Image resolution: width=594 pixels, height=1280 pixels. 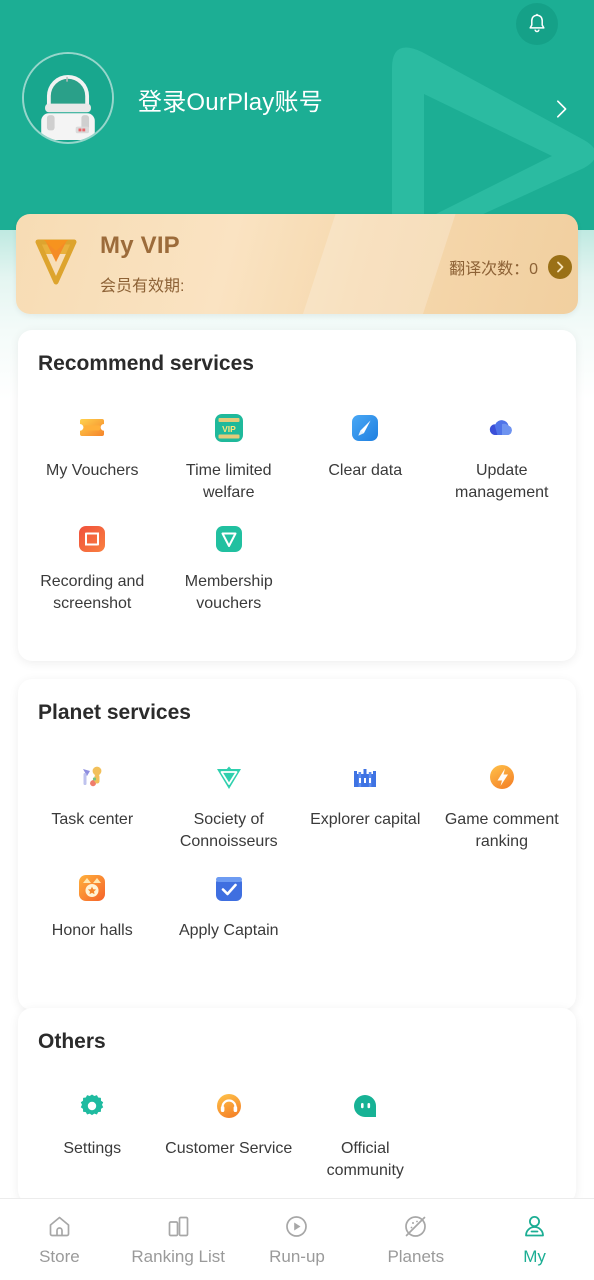 I want to click on section-title-planet: Planet services, so click(x=114, y=712).